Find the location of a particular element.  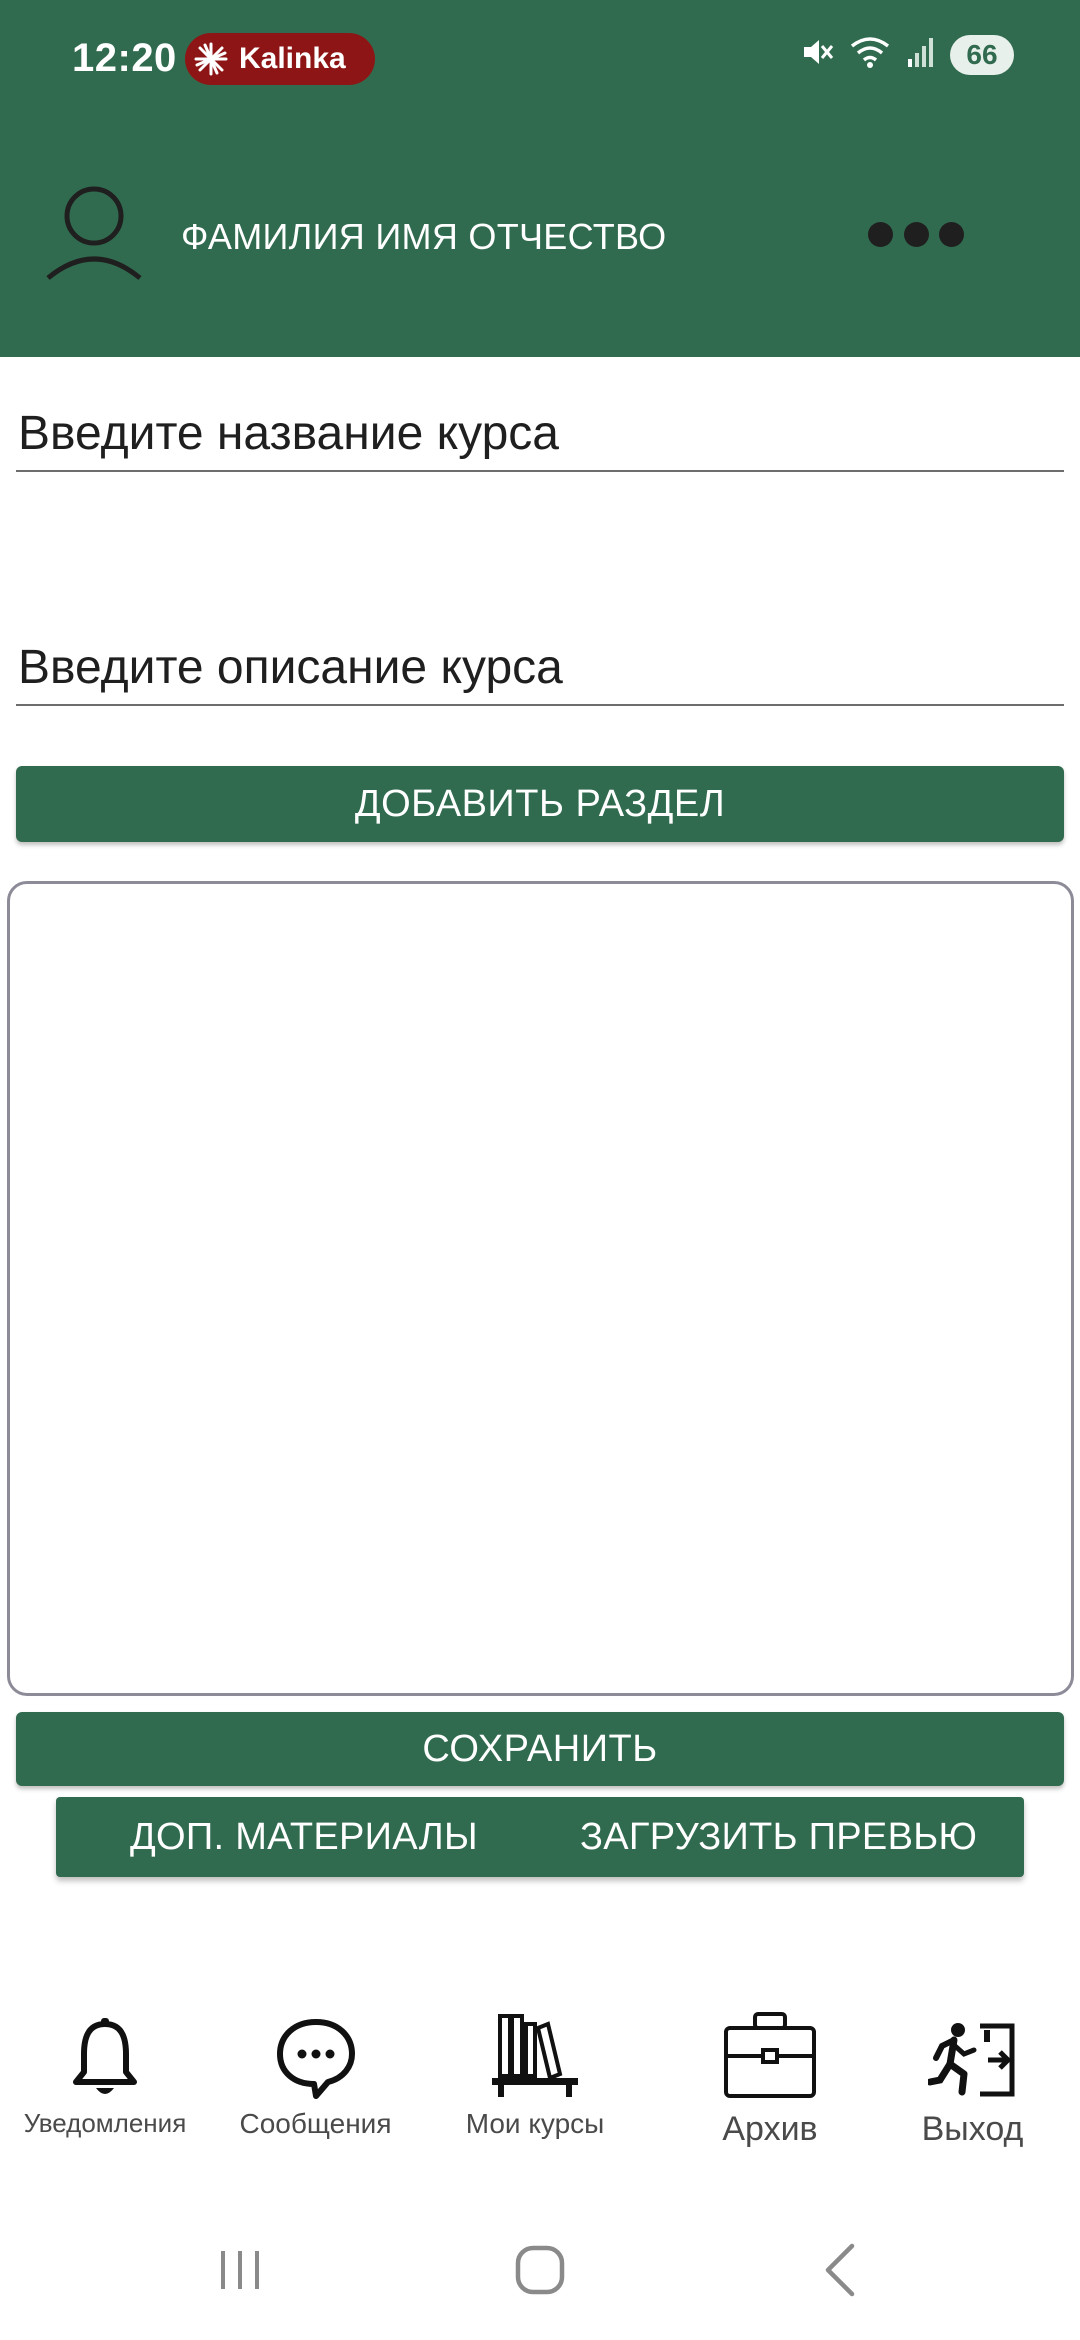

nav-notifications: Уведомления is located at coordinates (105, 2069).